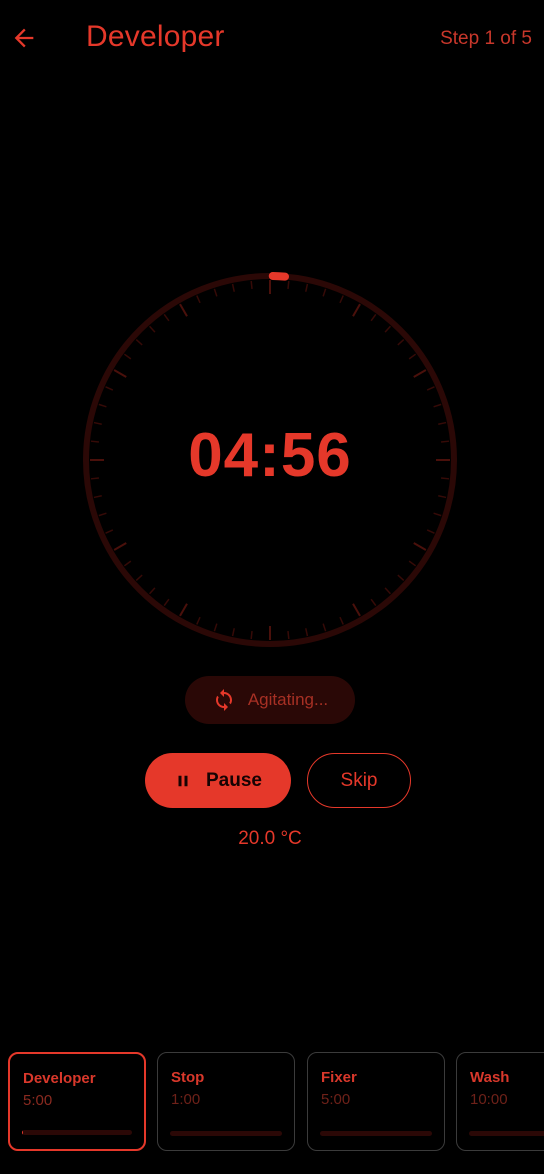 The image size is (544, 1174). What do you see at coordinates (270, 455) in the screenshot?
I see `timer-display: 04:56` at bounding box center [270, 455].